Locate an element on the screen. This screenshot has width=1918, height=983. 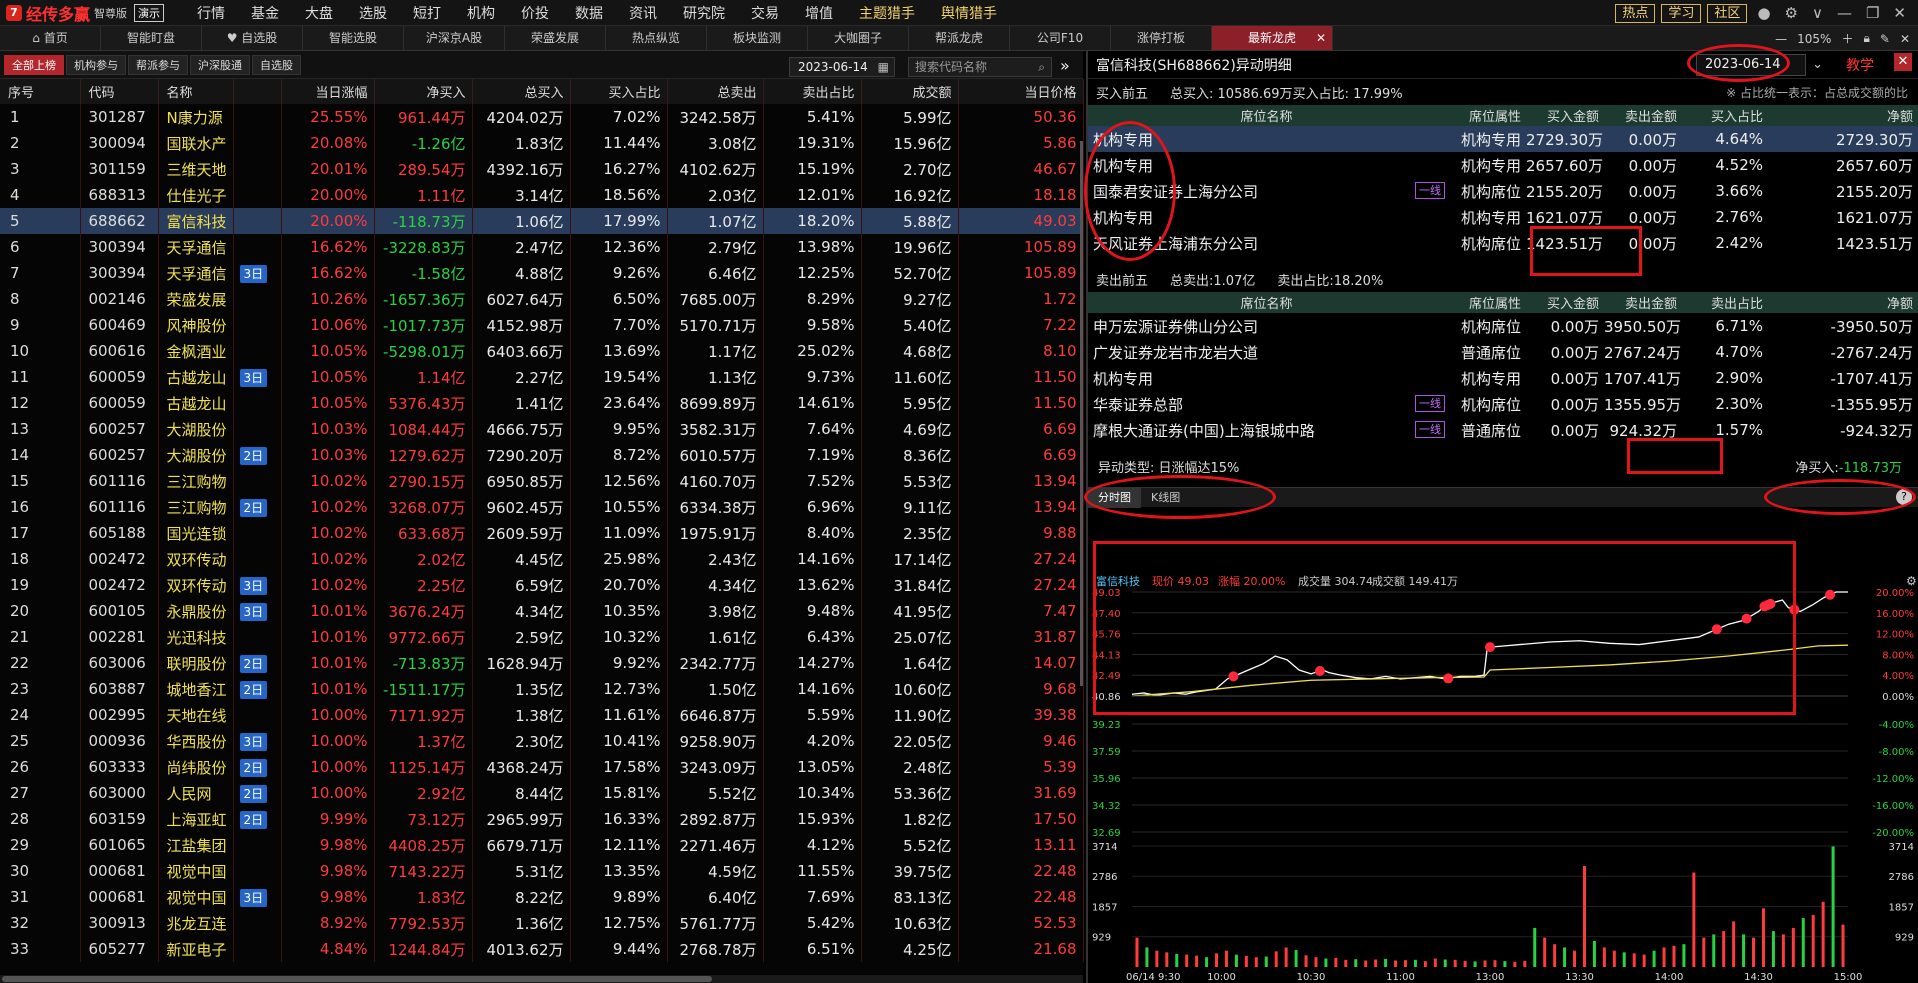
nav-tab-6: 热点纵览 is located at coordinates (656, 38).